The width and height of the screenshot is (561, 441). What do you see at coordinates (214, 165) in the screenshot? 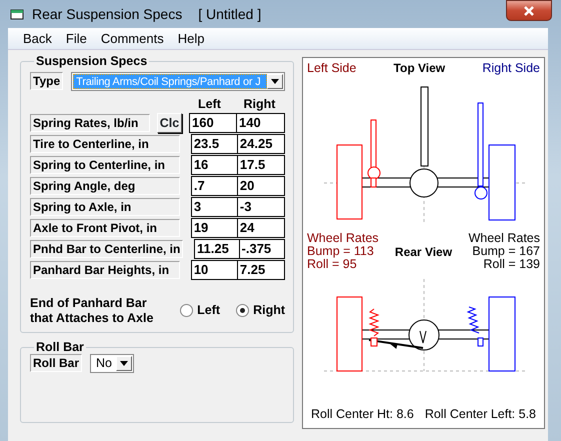
I see `left-value-field: 16` at bounding box center [214, 165].